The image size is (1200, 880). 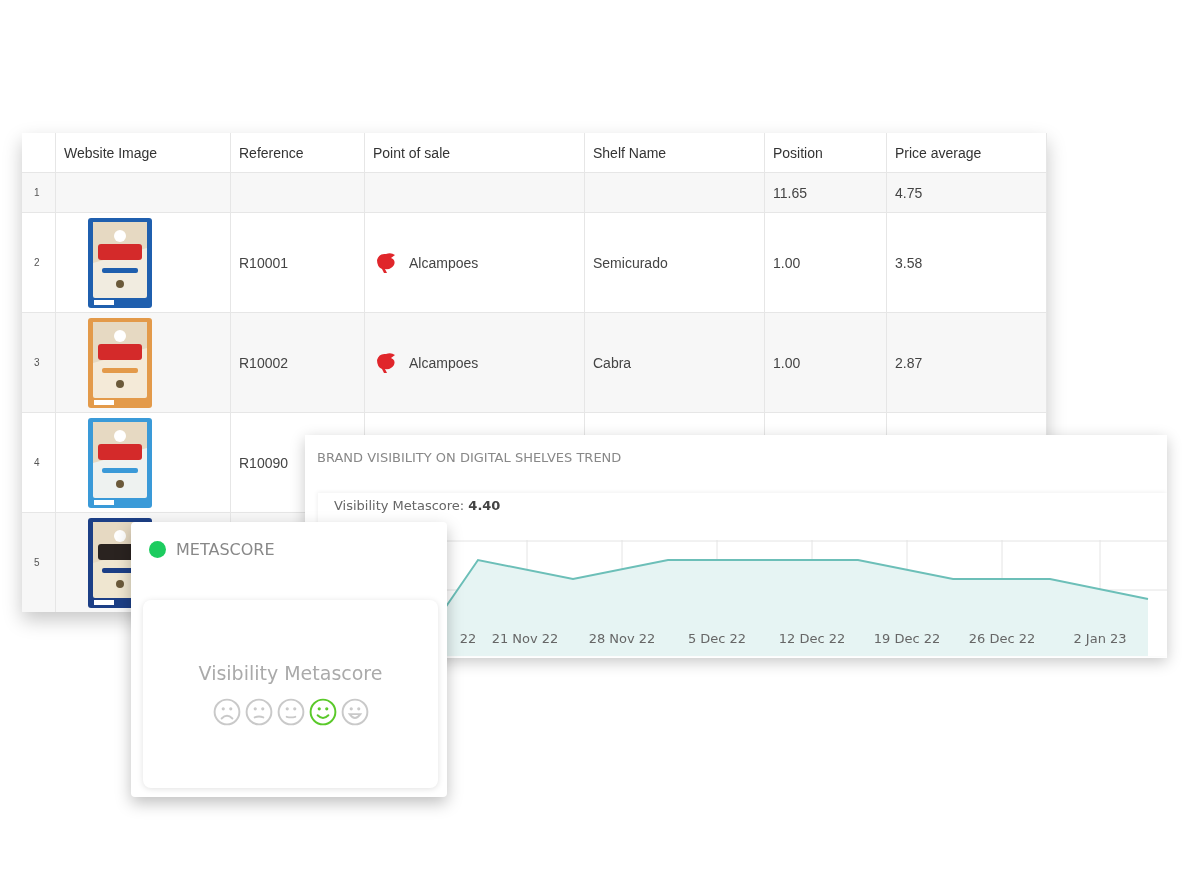 I want to click on table-cell: 2.87, so click(x=909, y=362).